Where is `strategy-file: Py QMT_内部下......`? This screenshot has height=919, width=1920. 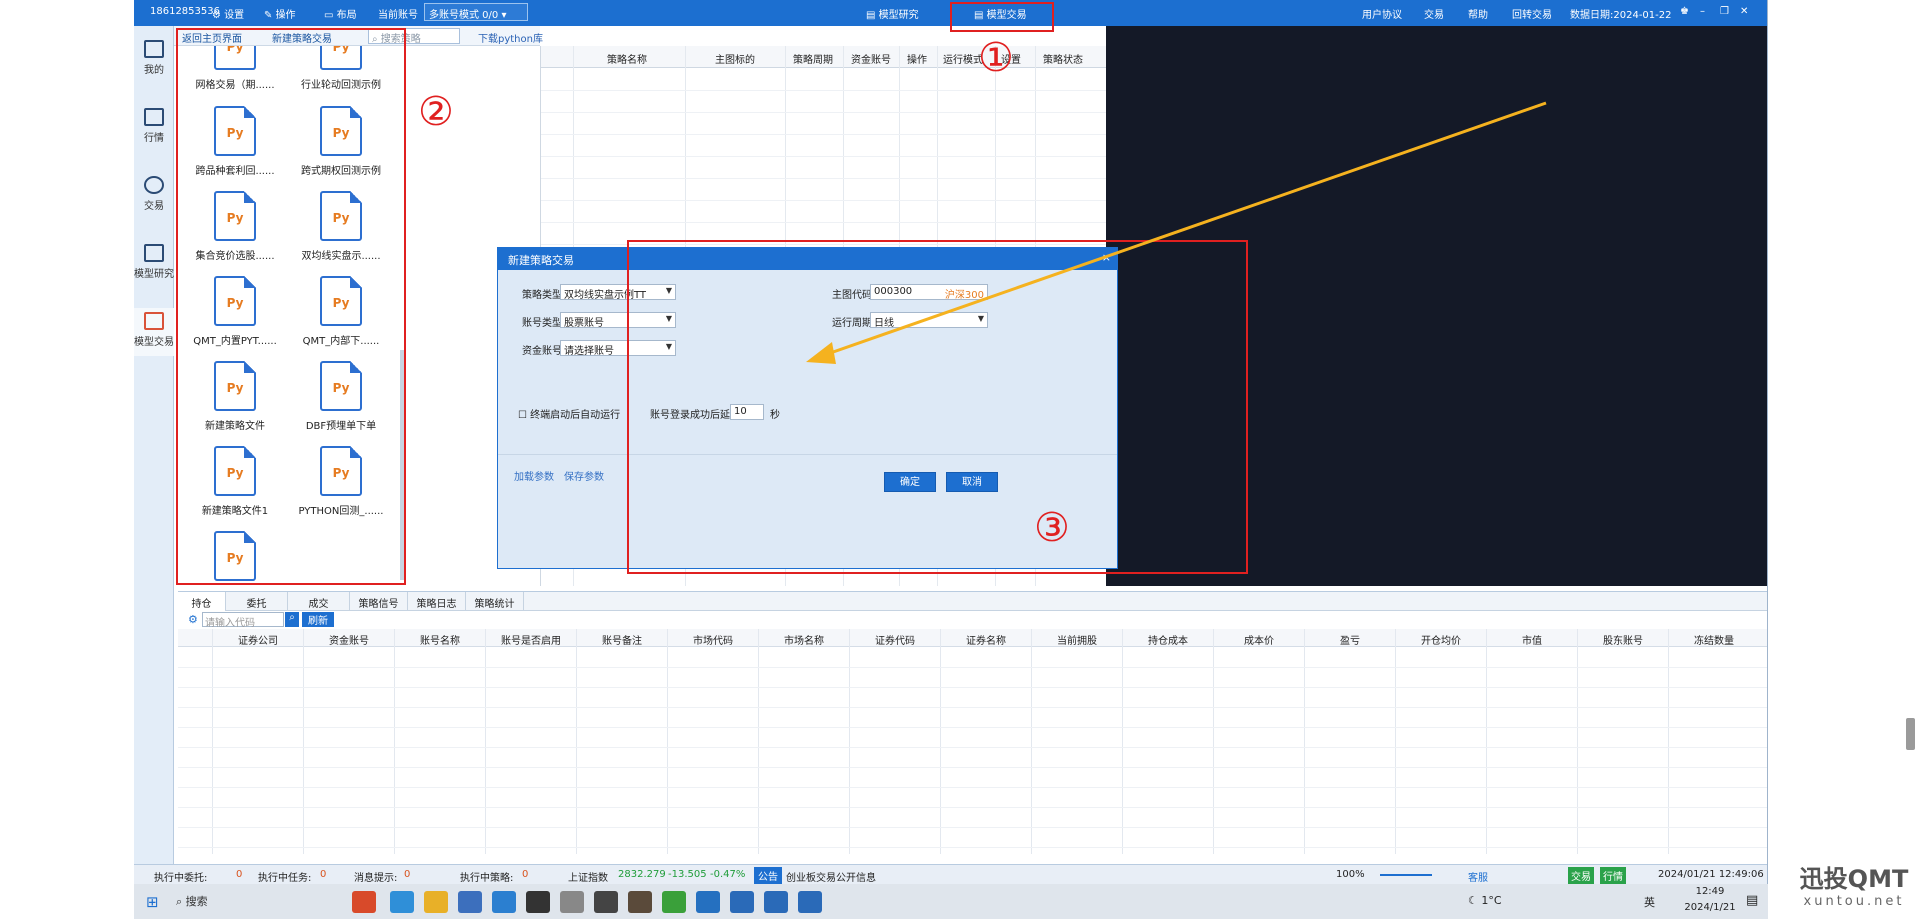
strategy-file: Py QMT_内部下...... is located at coordinates (341, 311).